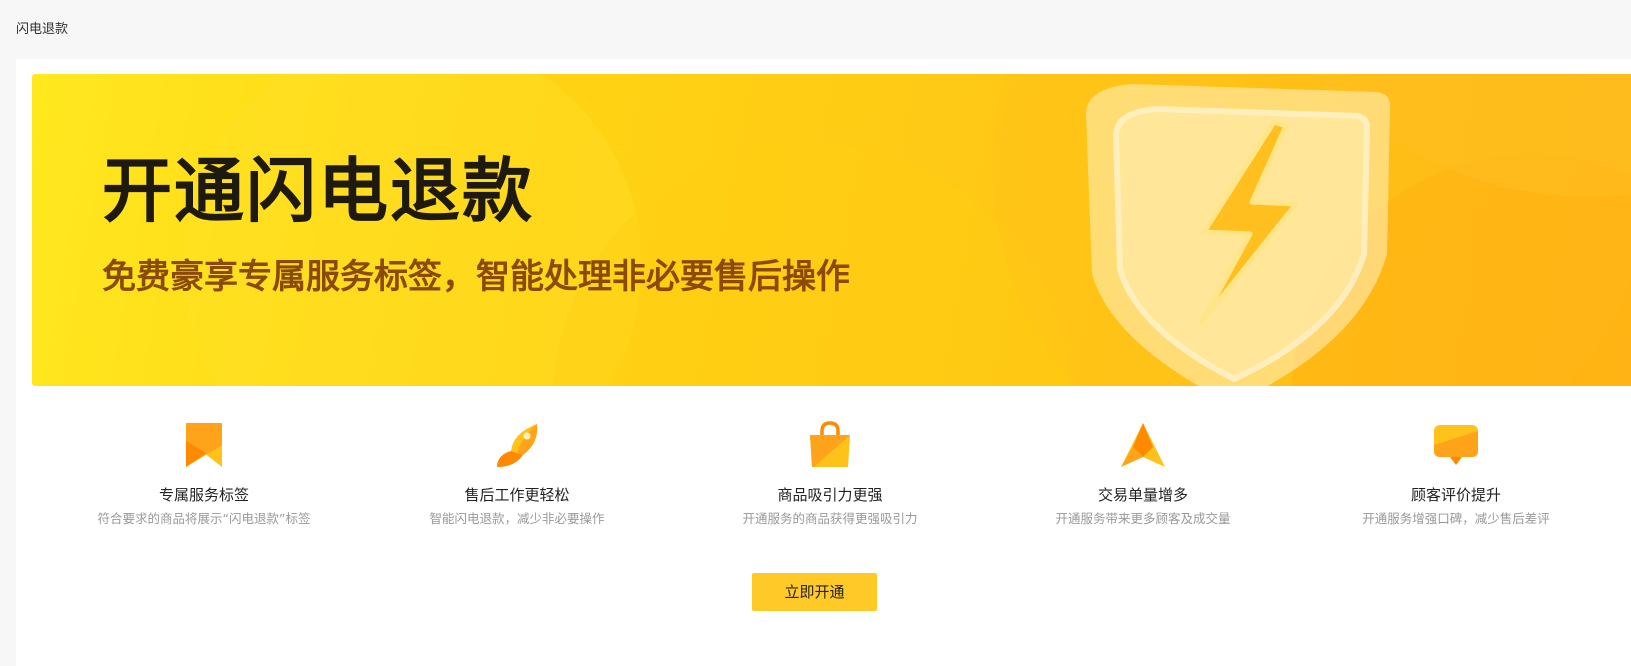 The width and height of the screenshot is (1631, 666). What do you see at coordinates (517, 474) in the screenshot?
I see `feature-item-easy-aftersales: 售后工作更轻松 智能闪电退款，减少非必要操作` at bounding box center [517, 474].